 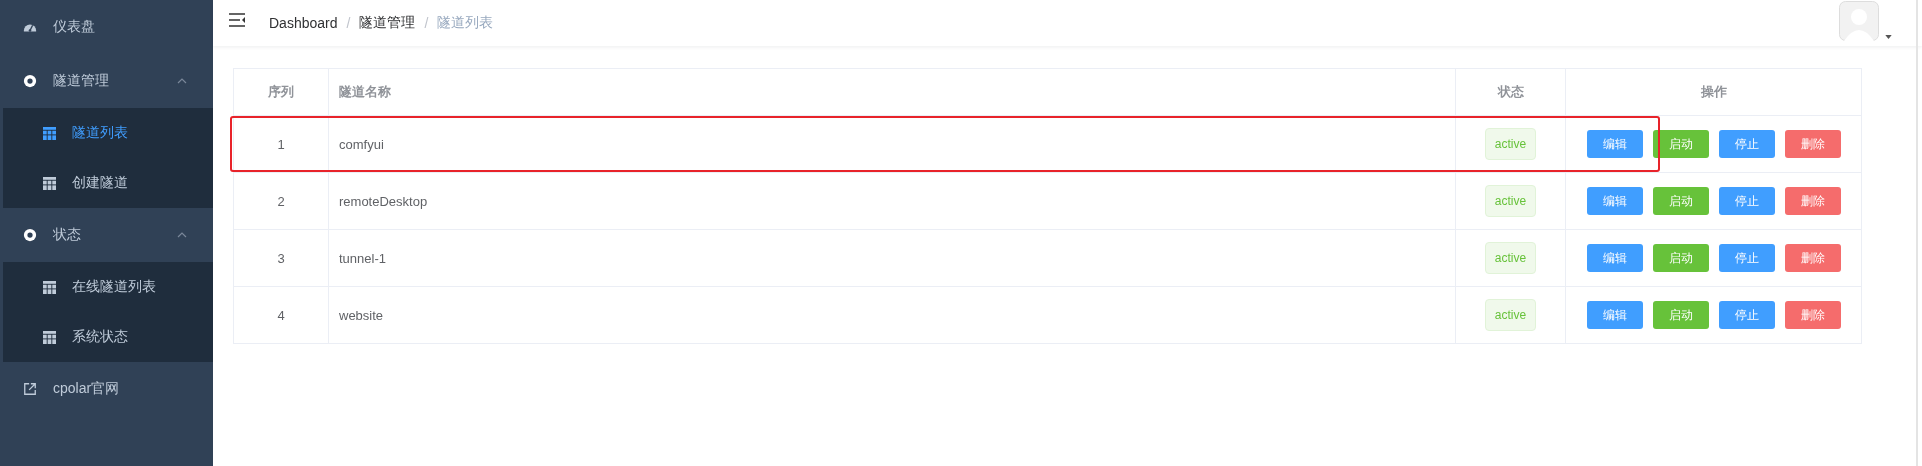 I want to click on menu-item: cpolar官网, so click(x=108, y=389).